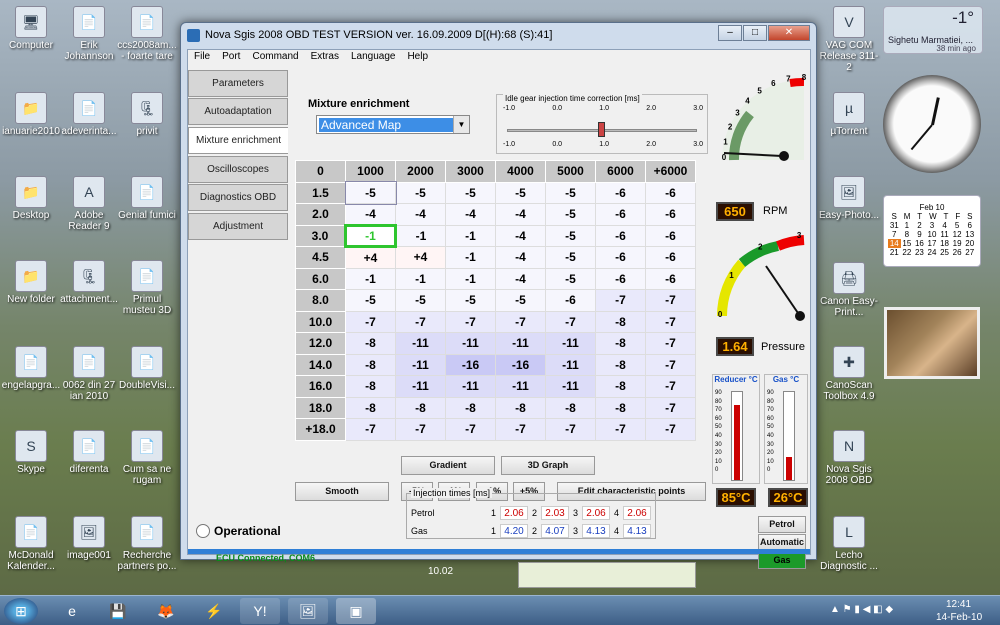 This screenshot has height=625, width=1000. Describe the element at coordinates (31, 28) in the screenshot. I see `desktop-icon: 🖥 Computer` at that location.